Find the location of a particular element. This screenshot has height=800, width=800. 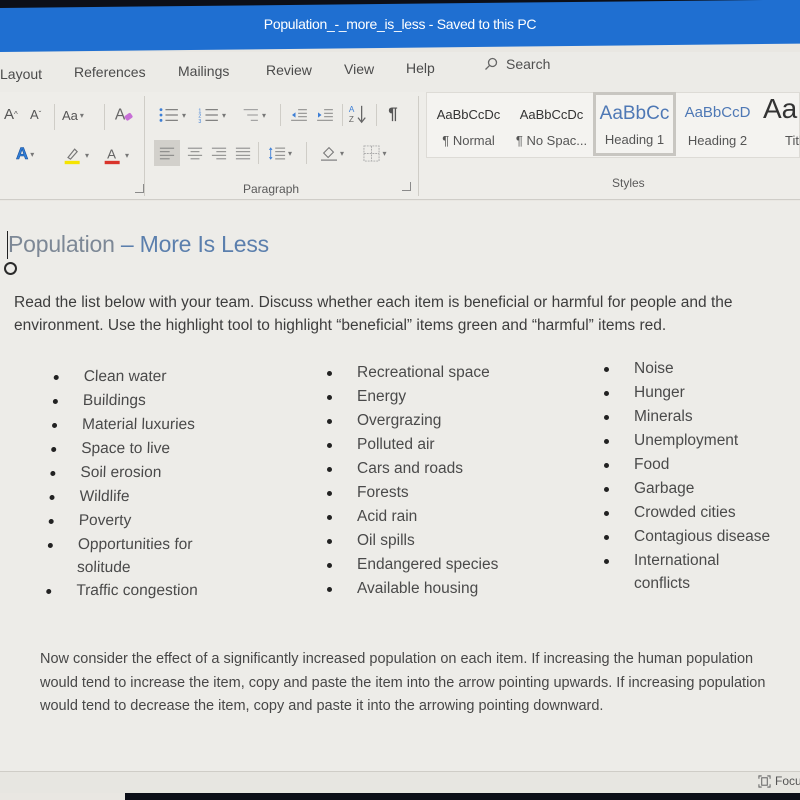

list-item: Hunger is located at coordinates (702, 393).